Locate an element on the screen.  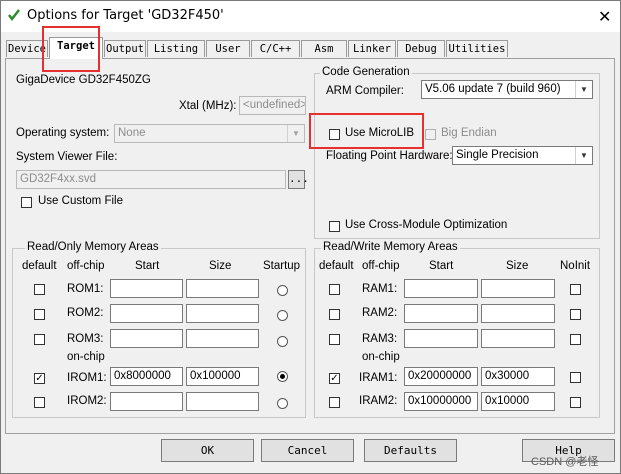
rom2-start-field is located at coordinates (146, 313).